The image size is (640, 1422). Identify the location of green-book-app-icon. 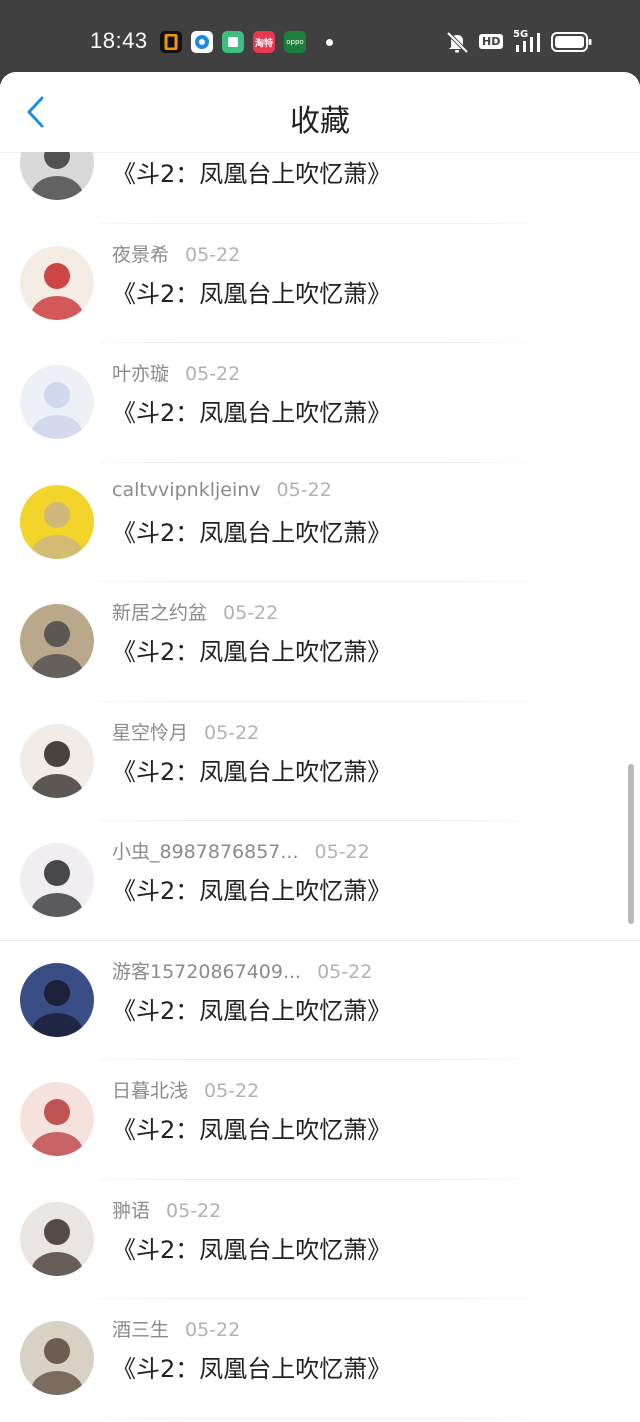
(233, 42).